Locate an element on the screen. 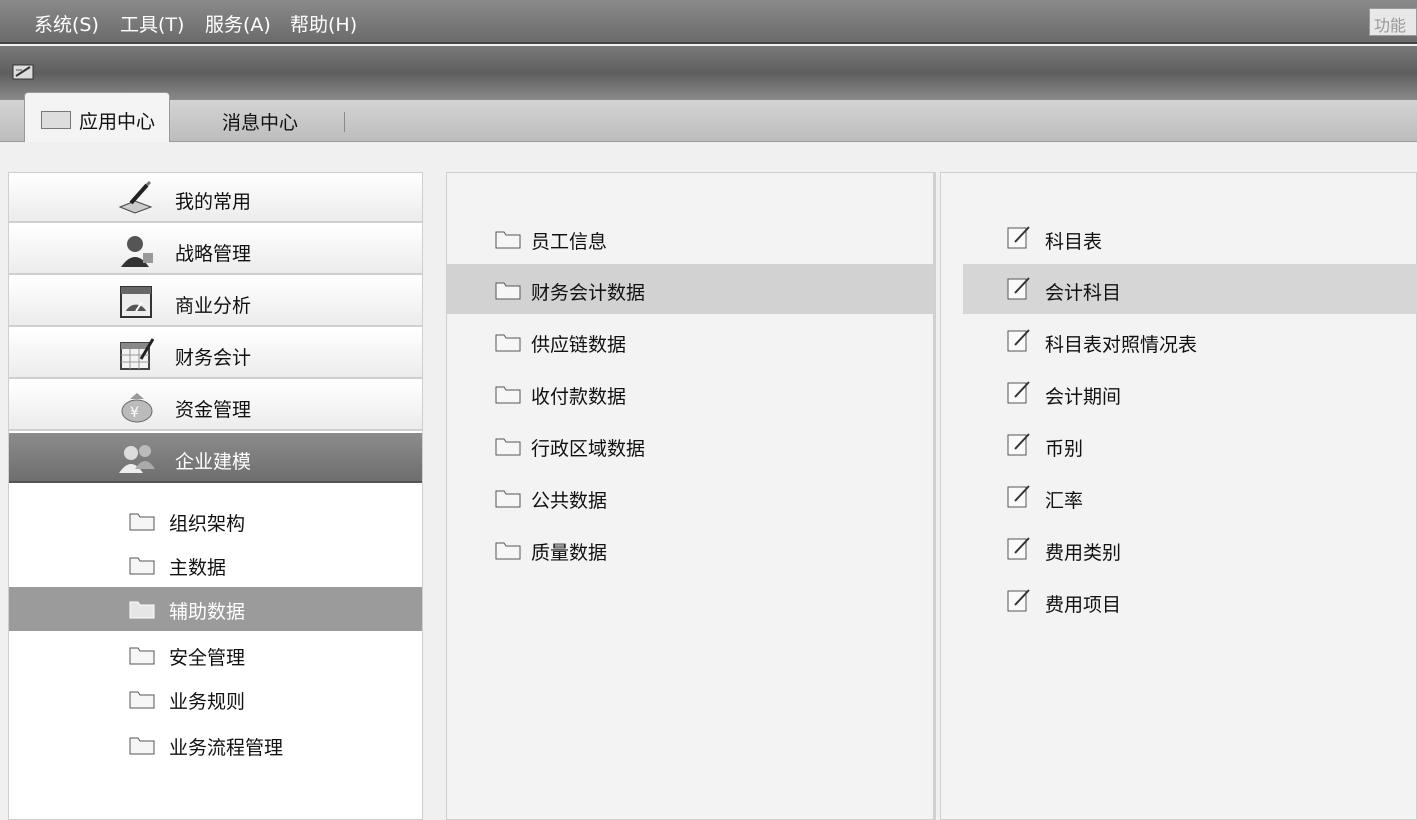  accordion-strategy: 战略管理 is located at coordinates (215, 250).